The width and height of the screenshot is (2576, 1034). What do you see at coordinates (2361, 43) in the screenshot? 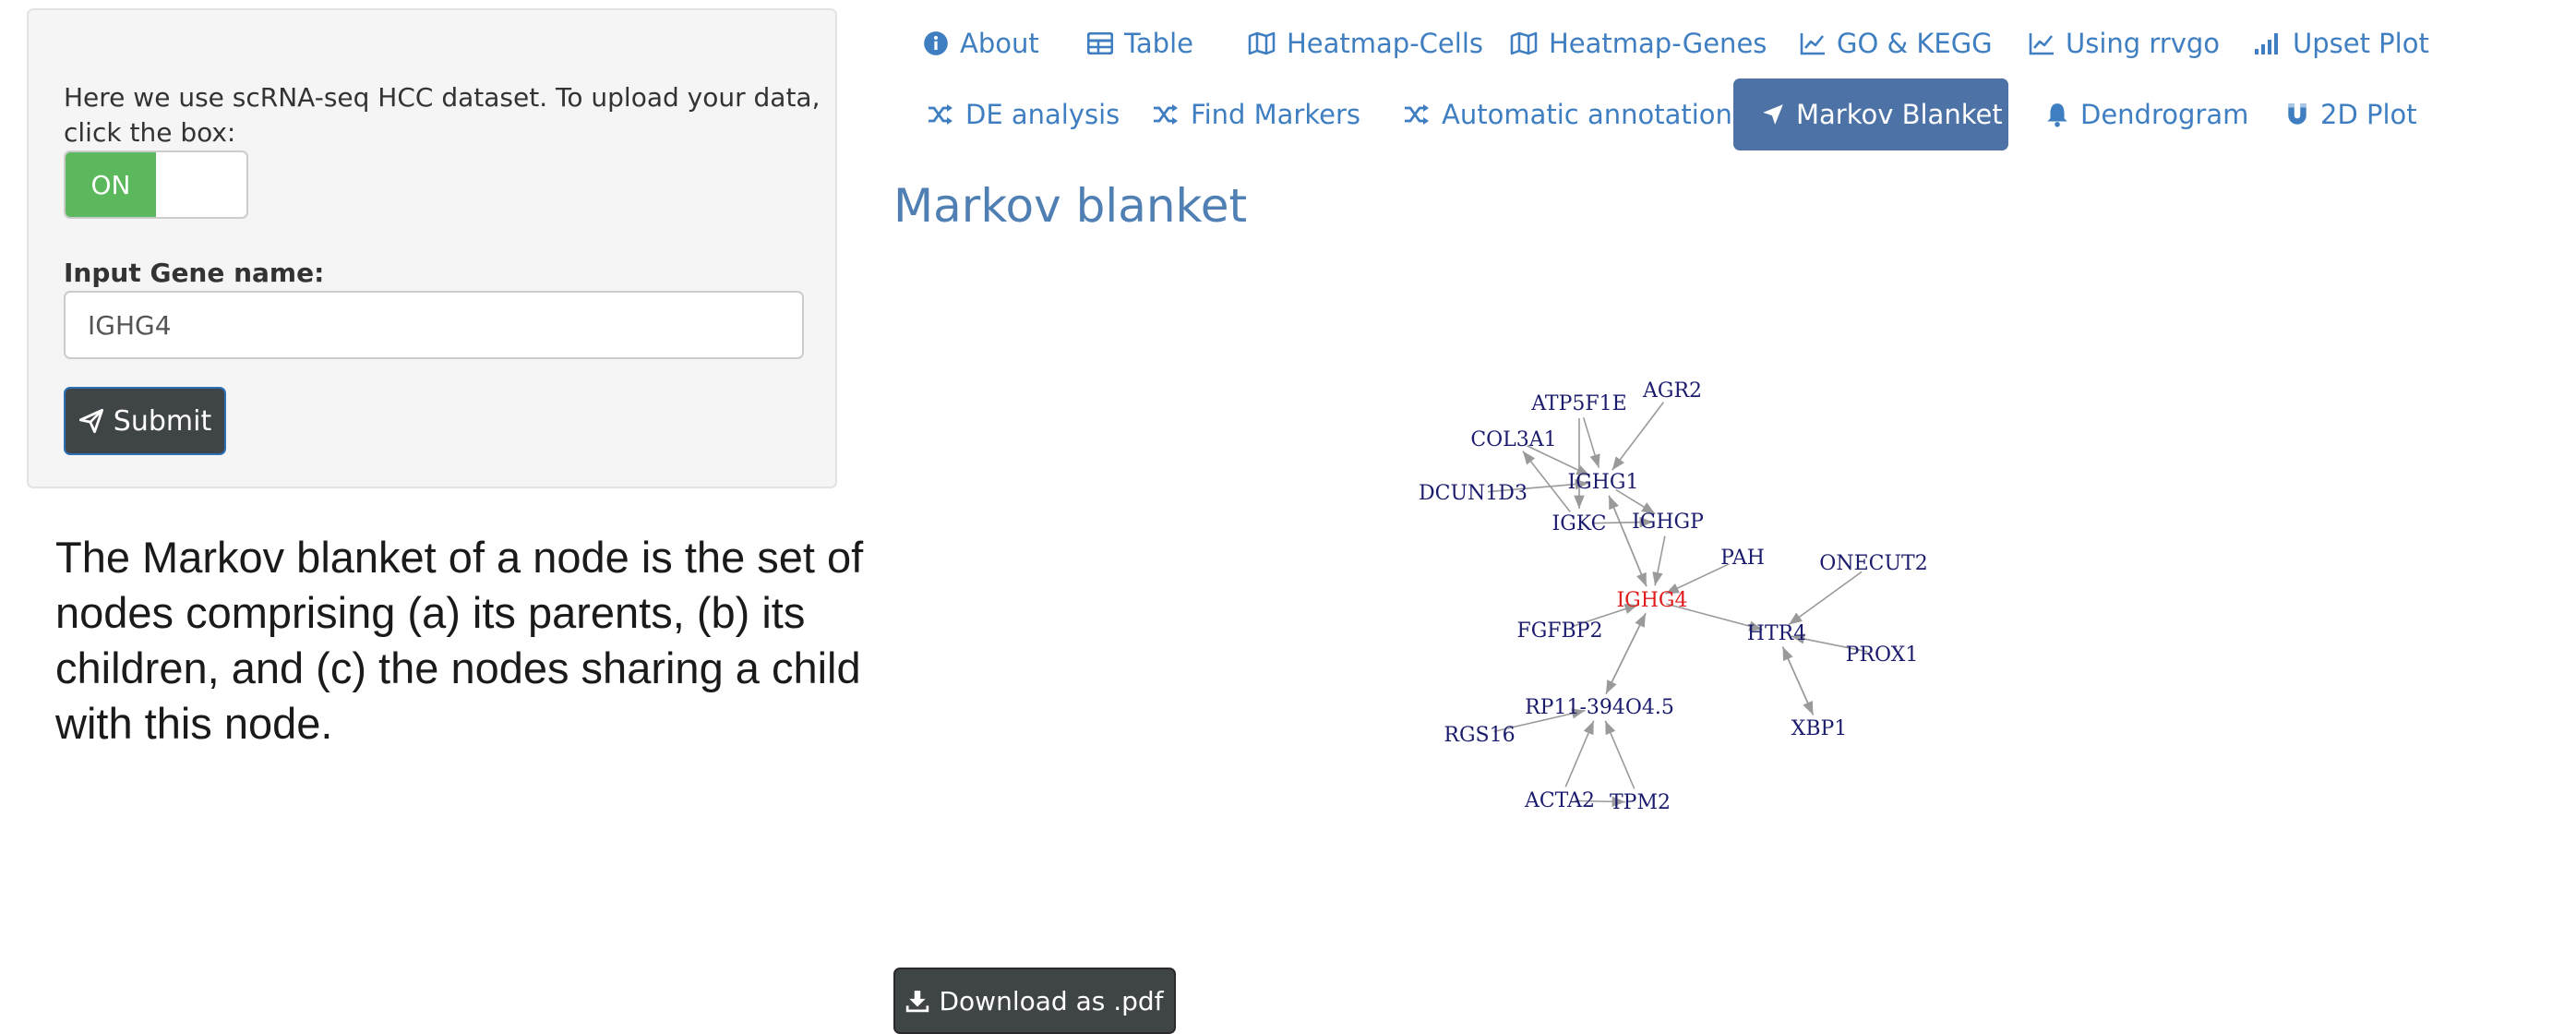
I see `tab-label: Upset Plot` at bounding box center [2361, 43].